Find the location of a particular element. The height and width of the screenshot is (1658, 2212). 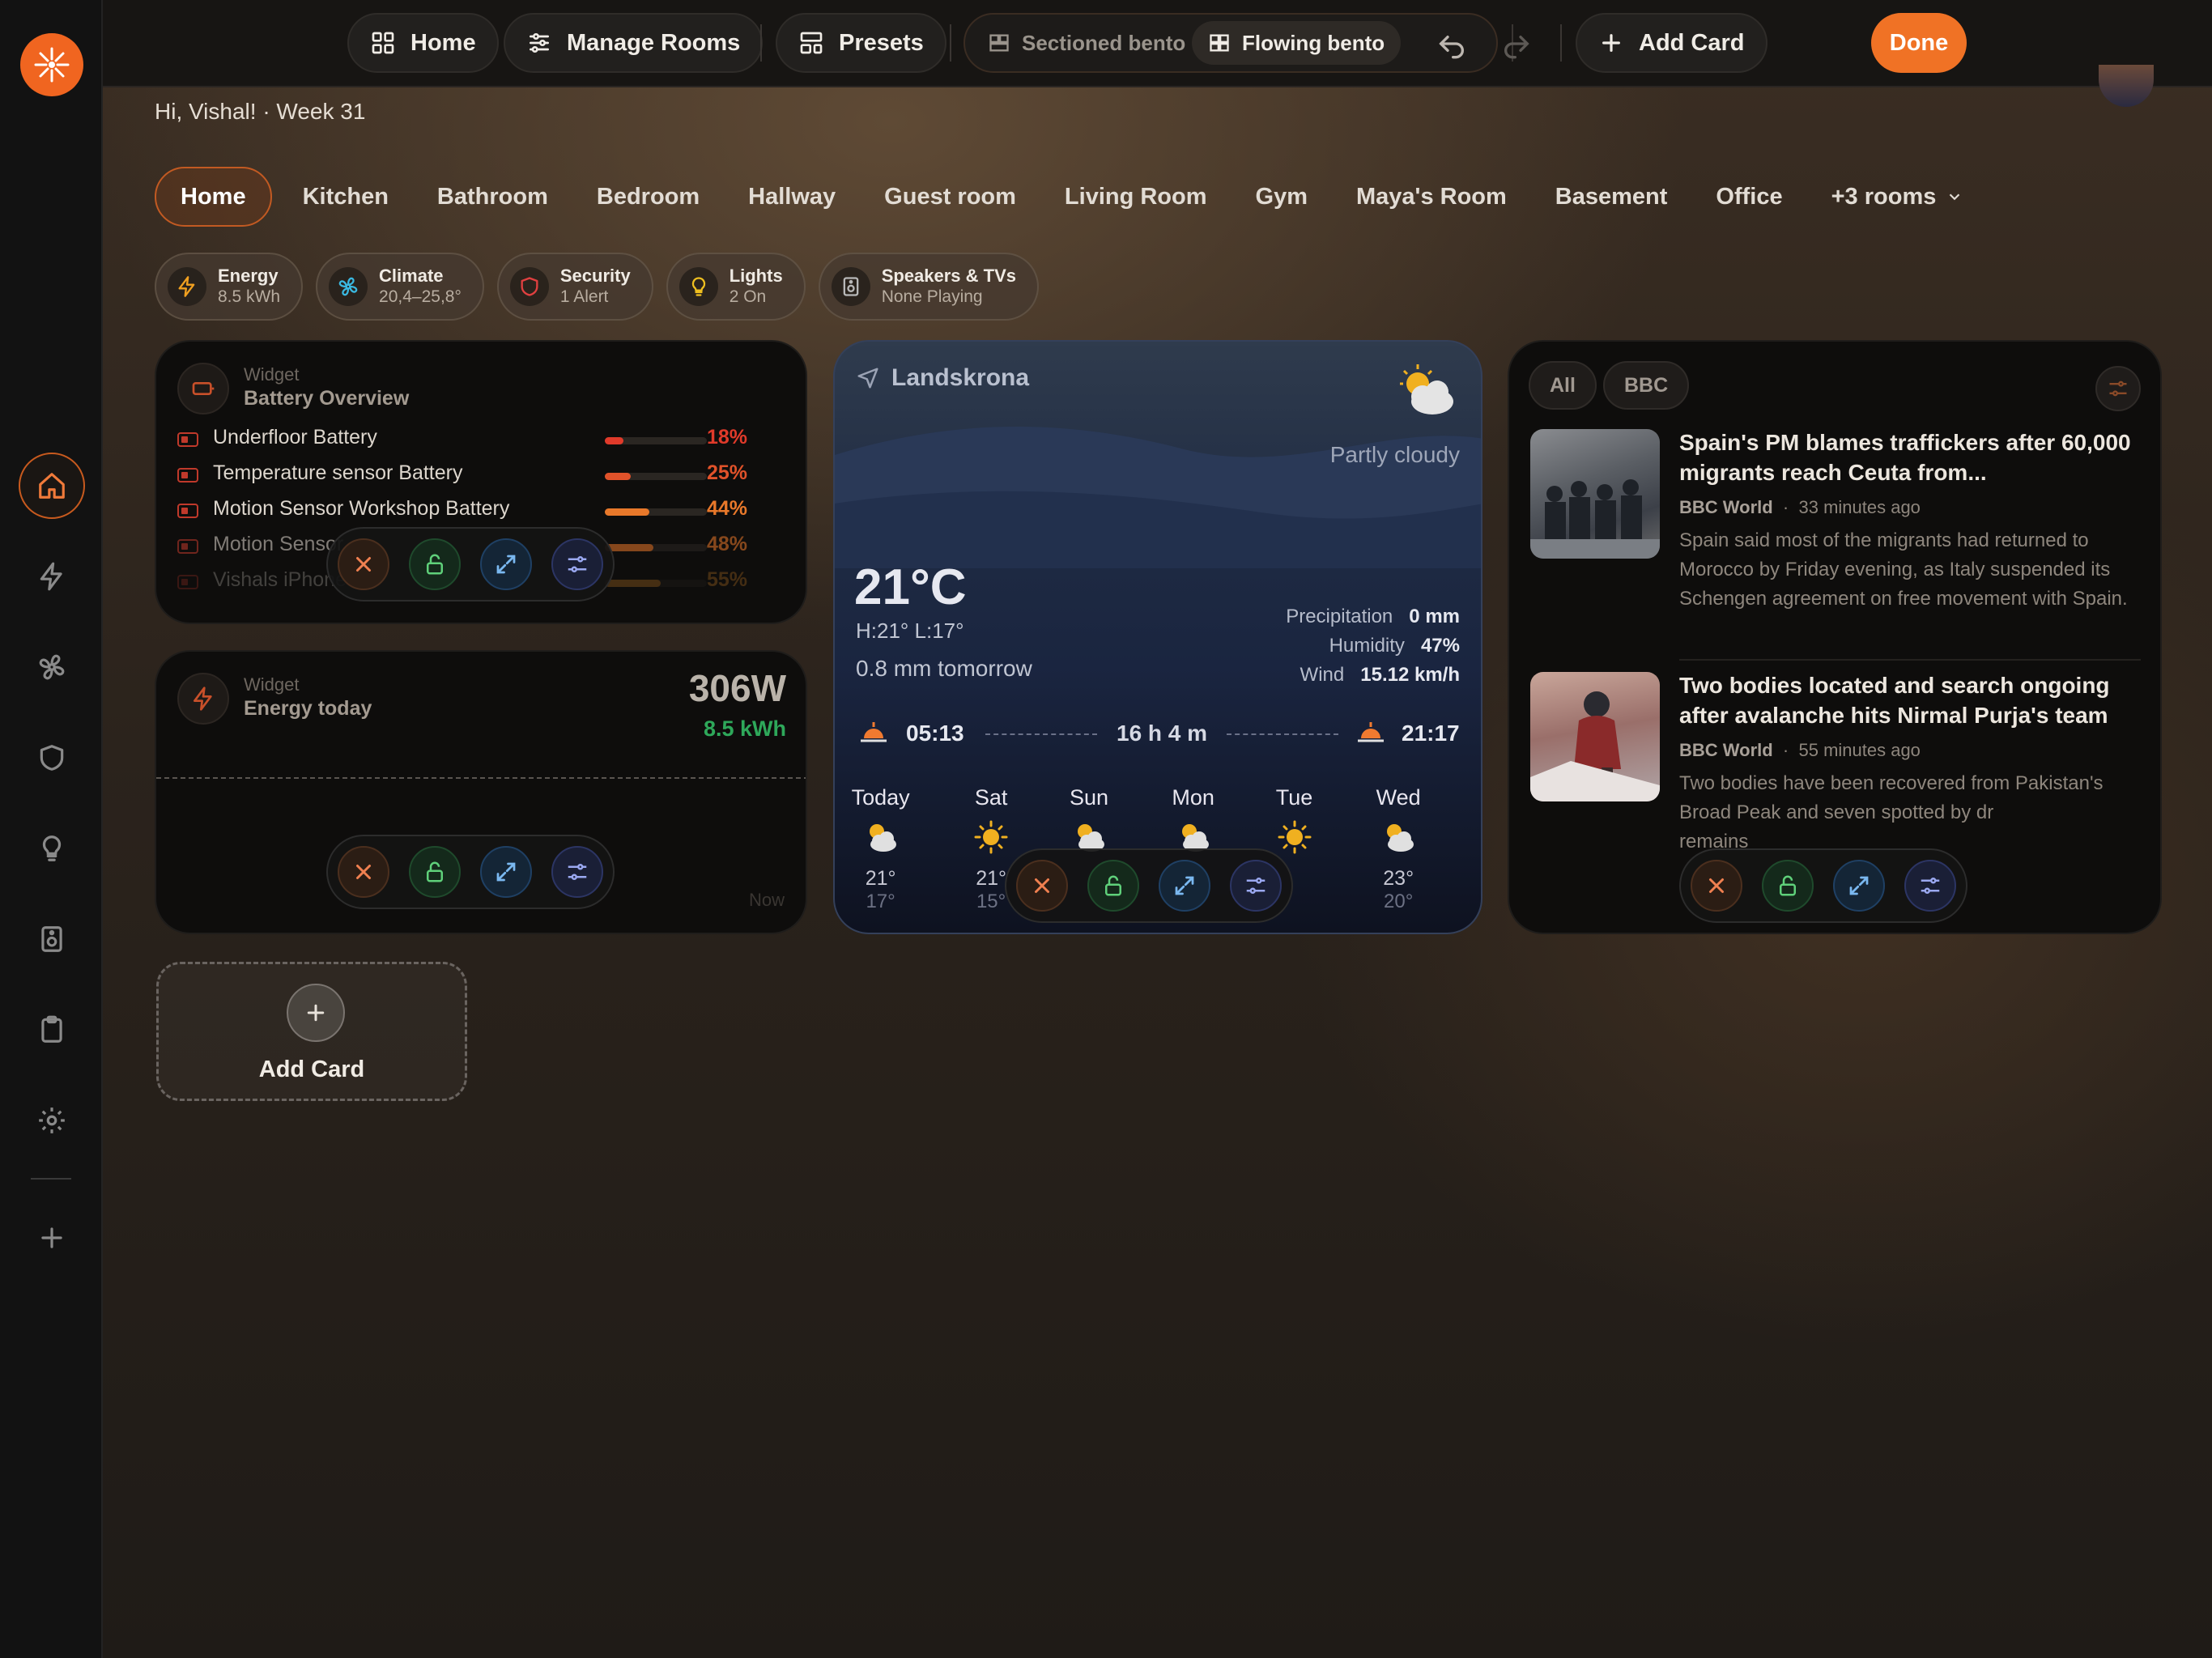

avatar is located at coordinates (2127, 86).